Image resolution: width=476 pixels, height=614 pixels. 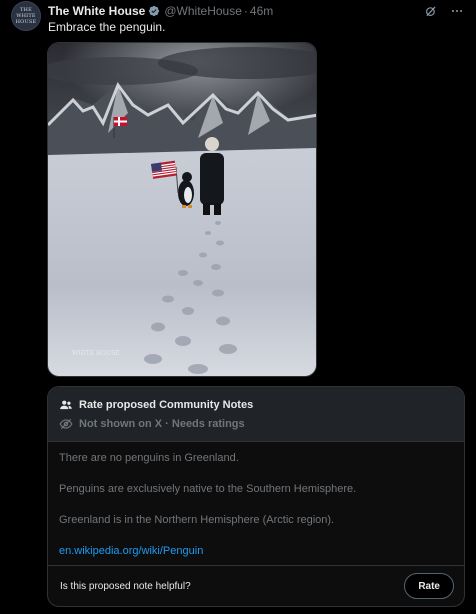 What do you see at coordinates (457, 11) in the screenshot?
I see `more-icon` at bounding box center [457, 11].